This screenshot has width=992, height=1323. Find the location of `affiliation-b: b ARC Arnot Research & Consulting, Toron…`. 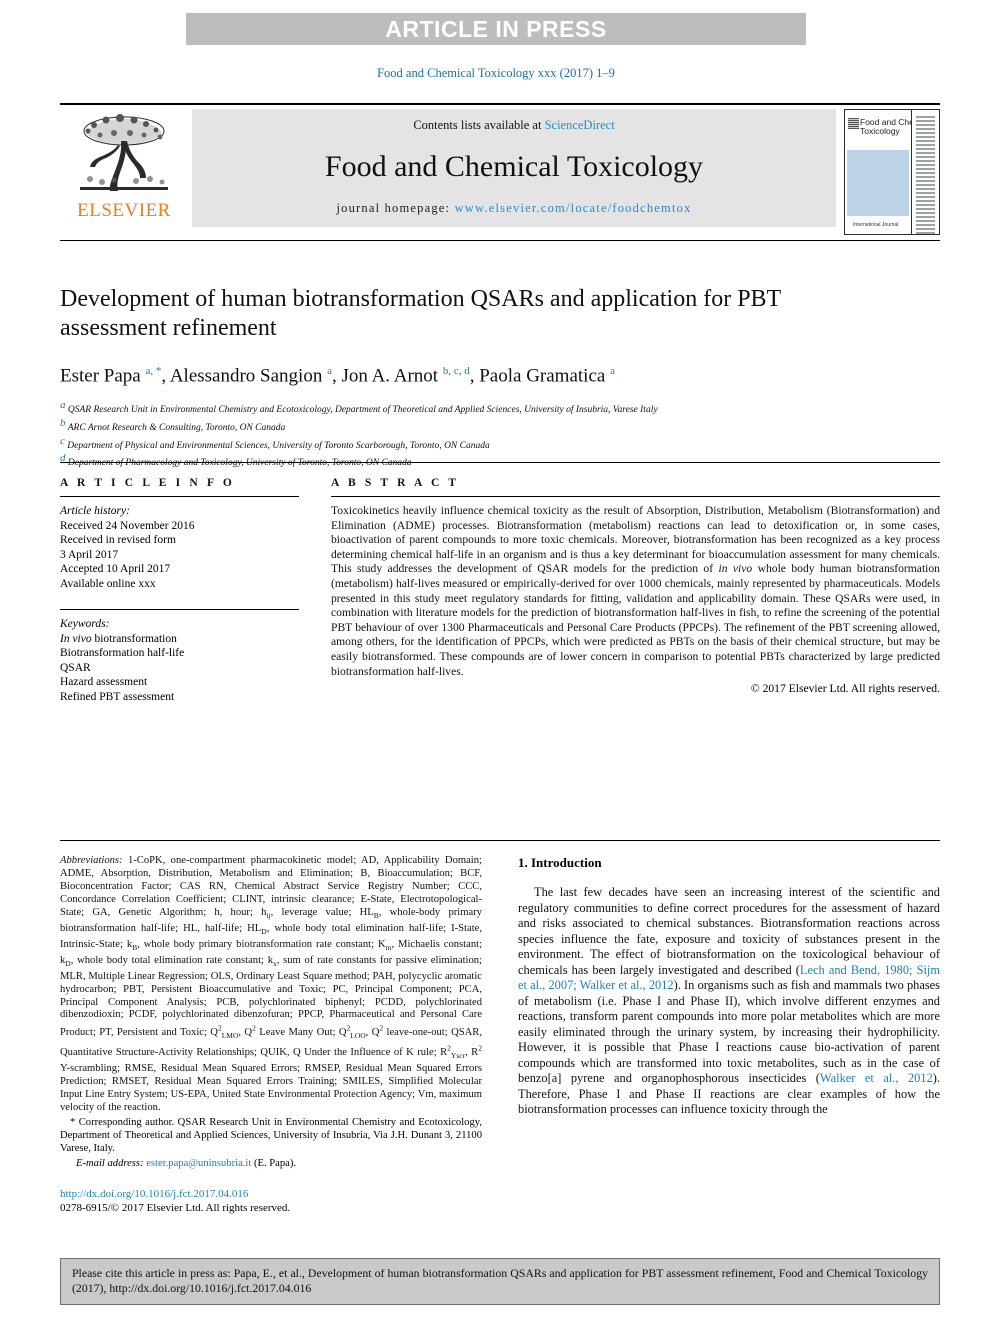

affiliation-b: b ARC Arnot Research & Consulting, Toron… is located at coordinates (173, 425).